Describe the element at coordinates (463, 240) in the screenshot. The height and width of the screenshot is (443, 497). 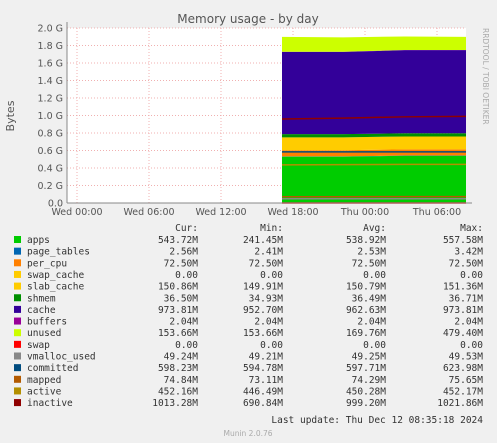
I see `legend-value: 557.58M` at that location.